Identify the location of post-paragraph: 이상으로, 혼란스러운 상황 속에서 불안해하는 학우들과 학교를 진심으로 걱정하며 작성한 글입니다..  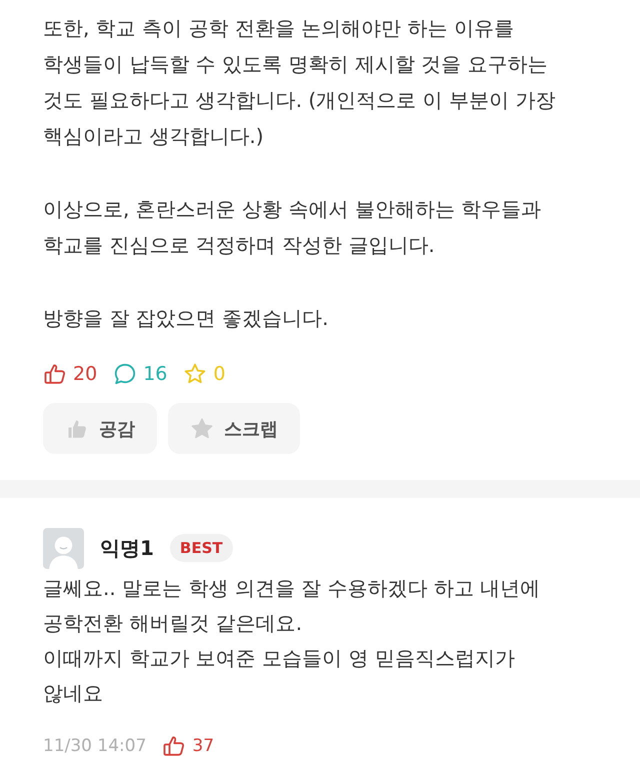
(292, 227).